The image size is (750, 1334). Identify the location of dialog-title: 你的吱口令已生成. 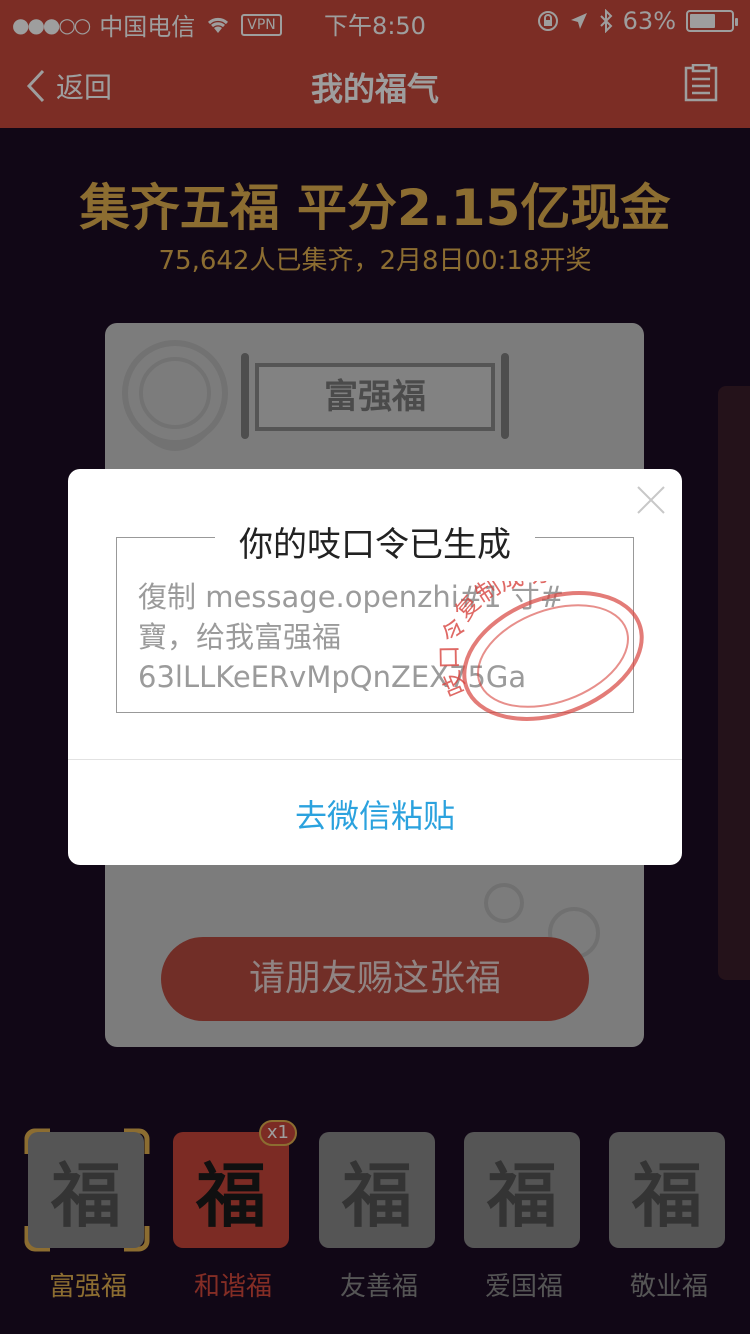
(375, 541).